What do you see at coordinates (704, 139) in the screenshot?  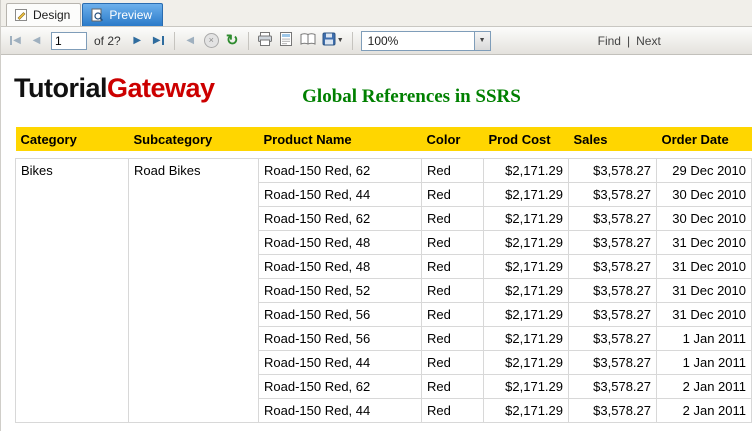 I see `column-header: Order Date` at bounding box center [704, 139].